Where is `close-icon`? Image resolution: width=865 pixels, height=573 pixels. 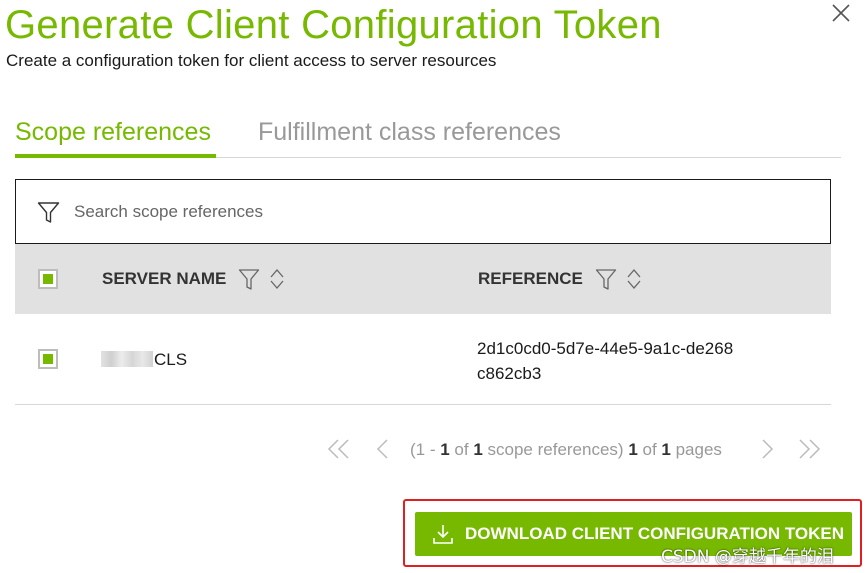 close-icon is located at coordinates (841, 13).